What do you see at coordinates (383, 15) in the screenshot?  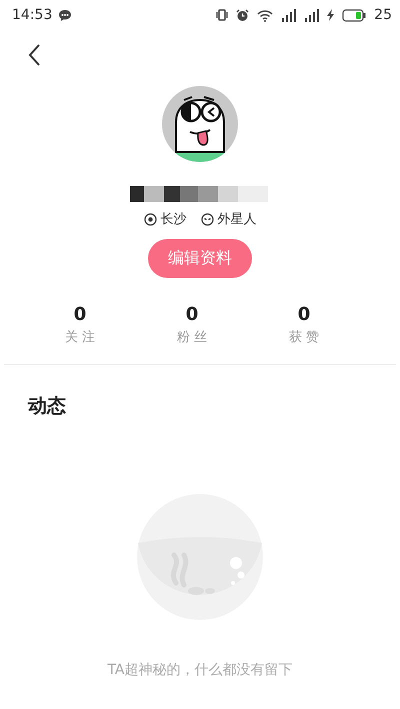 I see `battery-percentage: 25` at bounding box center [383, 15].